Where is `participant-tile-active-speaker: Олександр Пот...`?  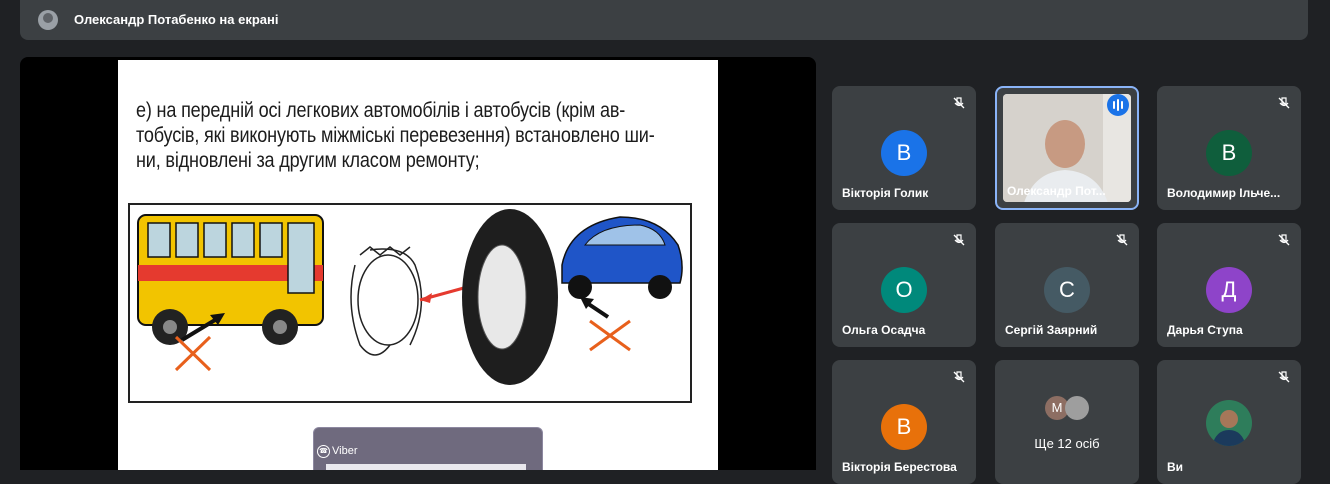
participant-tile-active-speaker: Олександр Пот... is located at coordinates (1067, 148).